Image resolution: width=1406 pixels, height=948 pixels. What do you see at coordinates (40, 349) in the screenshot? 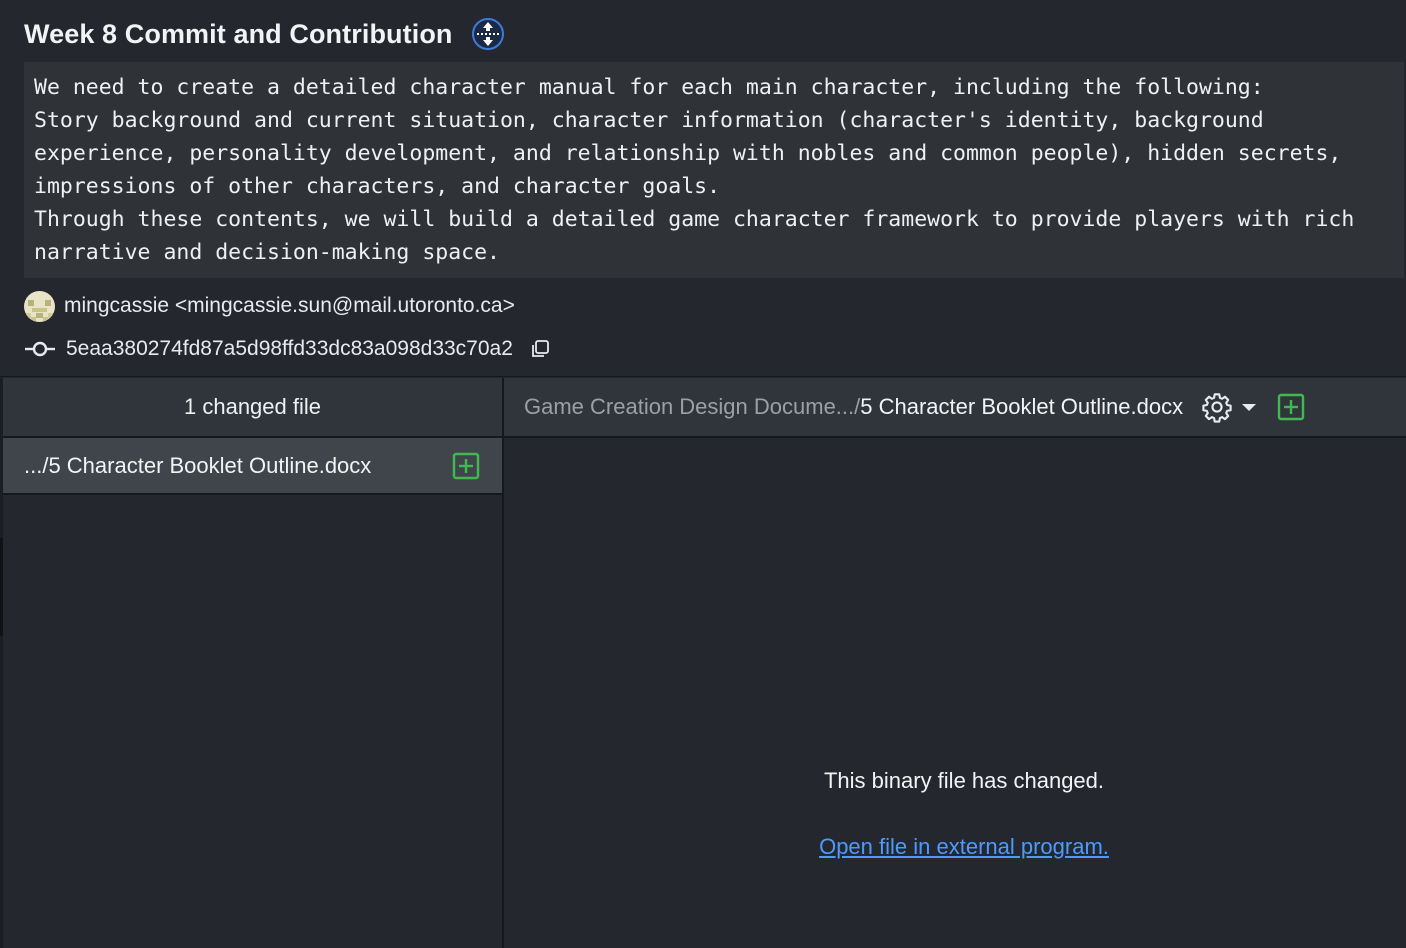
I see `commit-icon` at bounding box center [40, 349].